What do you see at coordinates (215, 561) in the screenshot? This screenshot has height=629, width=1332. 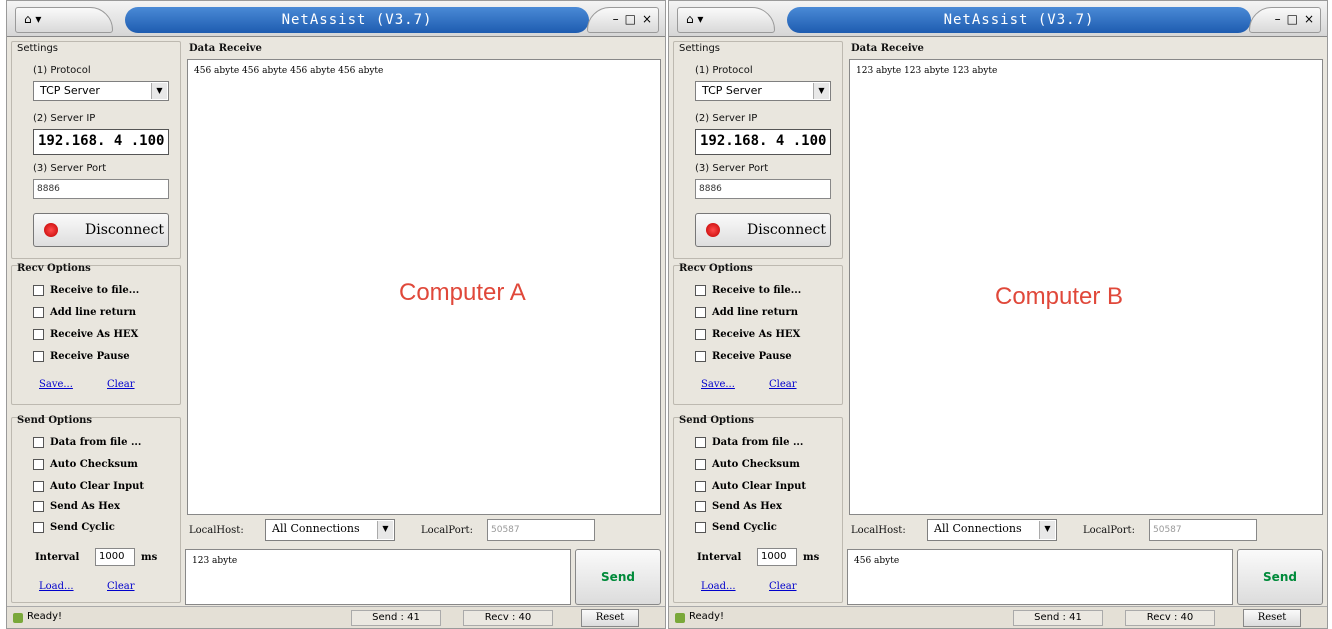 I see `send-input-text: 123 abyte` at bounding box center [215, 561].